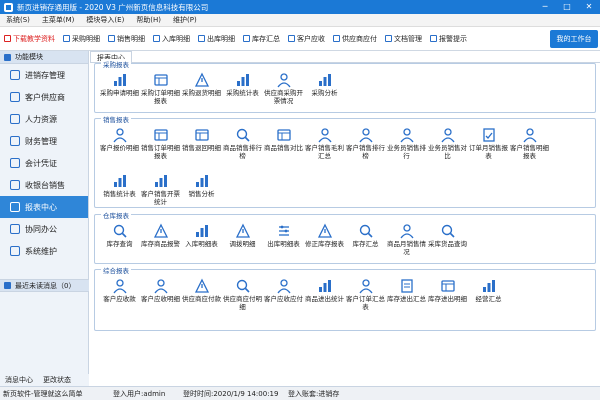 The width and height of the screenshot is (600, 400). What do you see at coordinates (448, 39) in the screenshot?
I see `toolbar-alarm: 报警提示` at bounding box center [448, 39].